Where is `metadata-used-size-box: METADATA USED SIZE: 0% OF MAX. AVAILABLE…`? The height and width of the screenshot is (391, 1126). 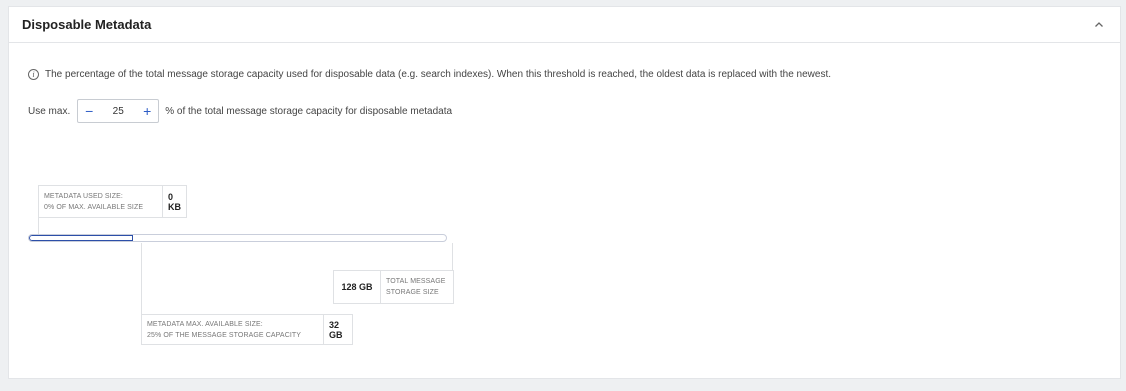
metadata-used-size-box: METADATA USED SIZE: 0% OF MAX. AVAILABLE… is located at coordinates (112, 201).